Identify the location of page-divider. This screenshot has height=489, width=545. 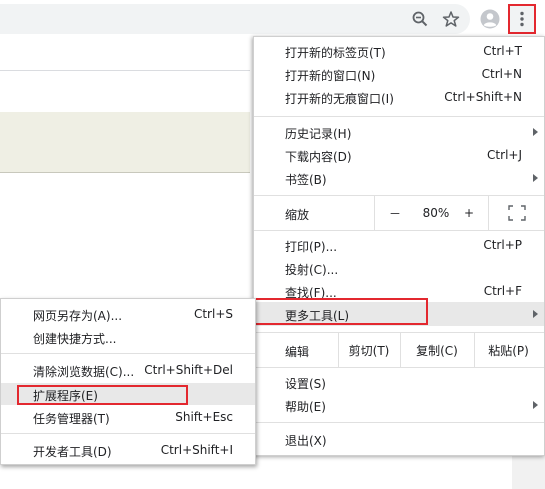
(125, 70).